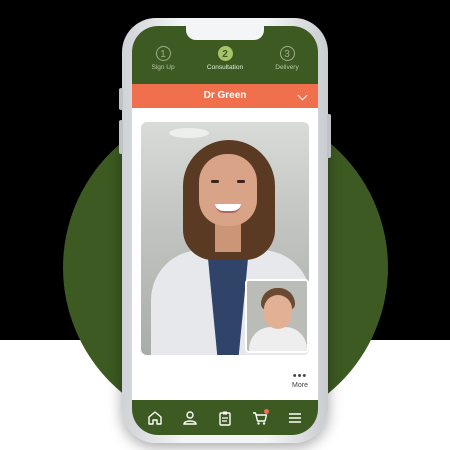 This screenshot has width=450, height=450. Describe the element at coordinates (225, 67) in the screenshot. I see `step-label: Consultation` at that location.